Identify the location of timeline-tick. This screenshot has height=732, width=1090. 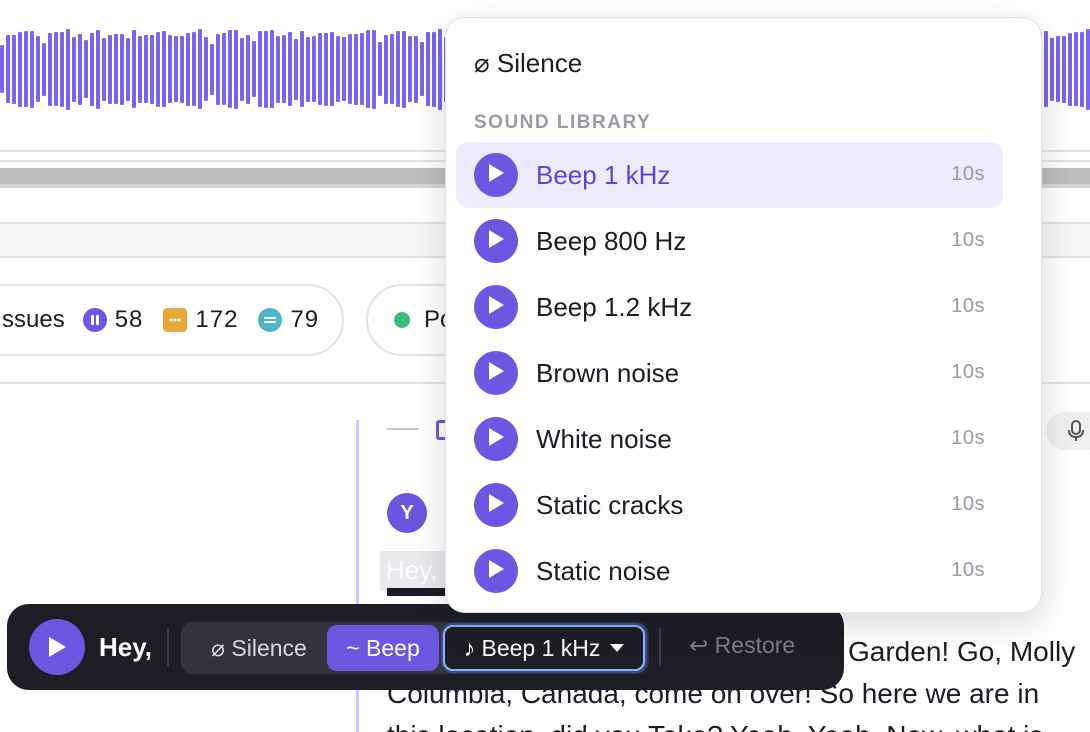
(403, 429).